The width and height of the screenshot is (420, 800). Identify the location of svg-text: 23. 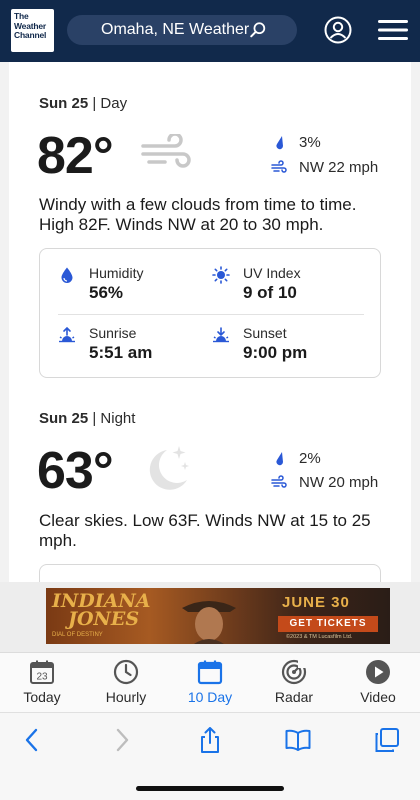
(42, 677).